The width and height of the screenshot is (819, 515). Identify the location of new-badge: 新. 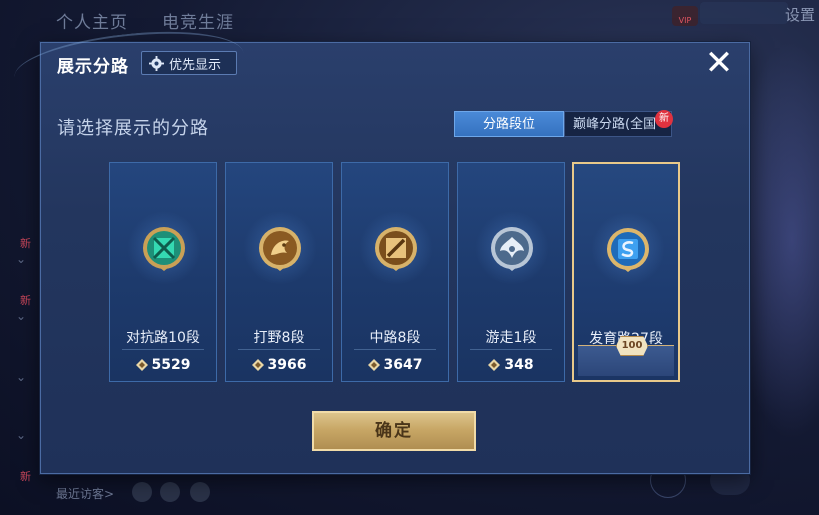
(664, 119).